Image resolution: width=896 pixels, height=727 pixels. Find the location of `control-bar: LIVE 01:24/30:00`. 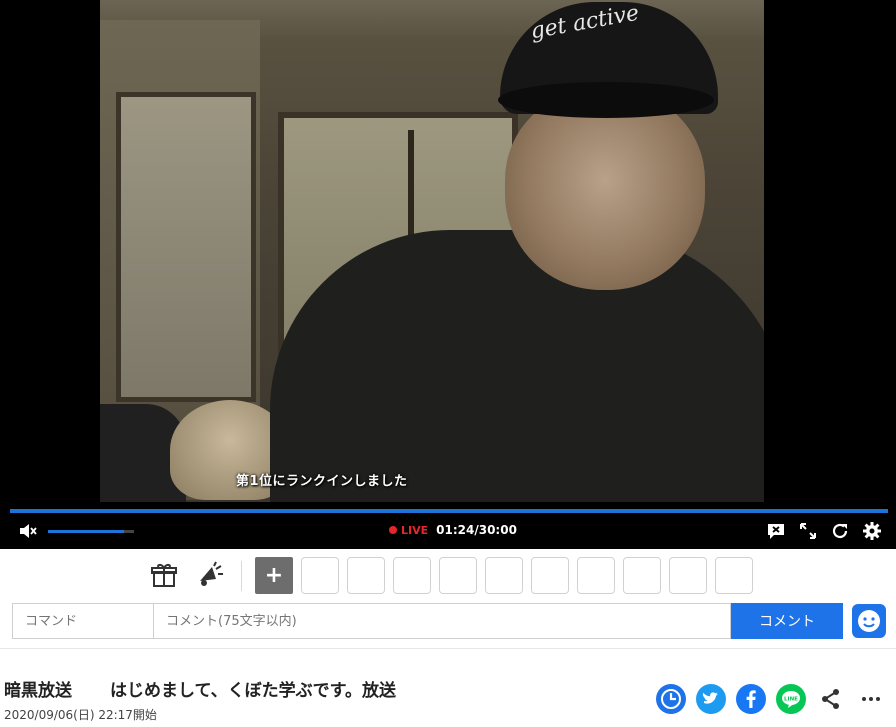

control-bar: LIVE 01:24/30:00 is located at coordinates (448, 531).